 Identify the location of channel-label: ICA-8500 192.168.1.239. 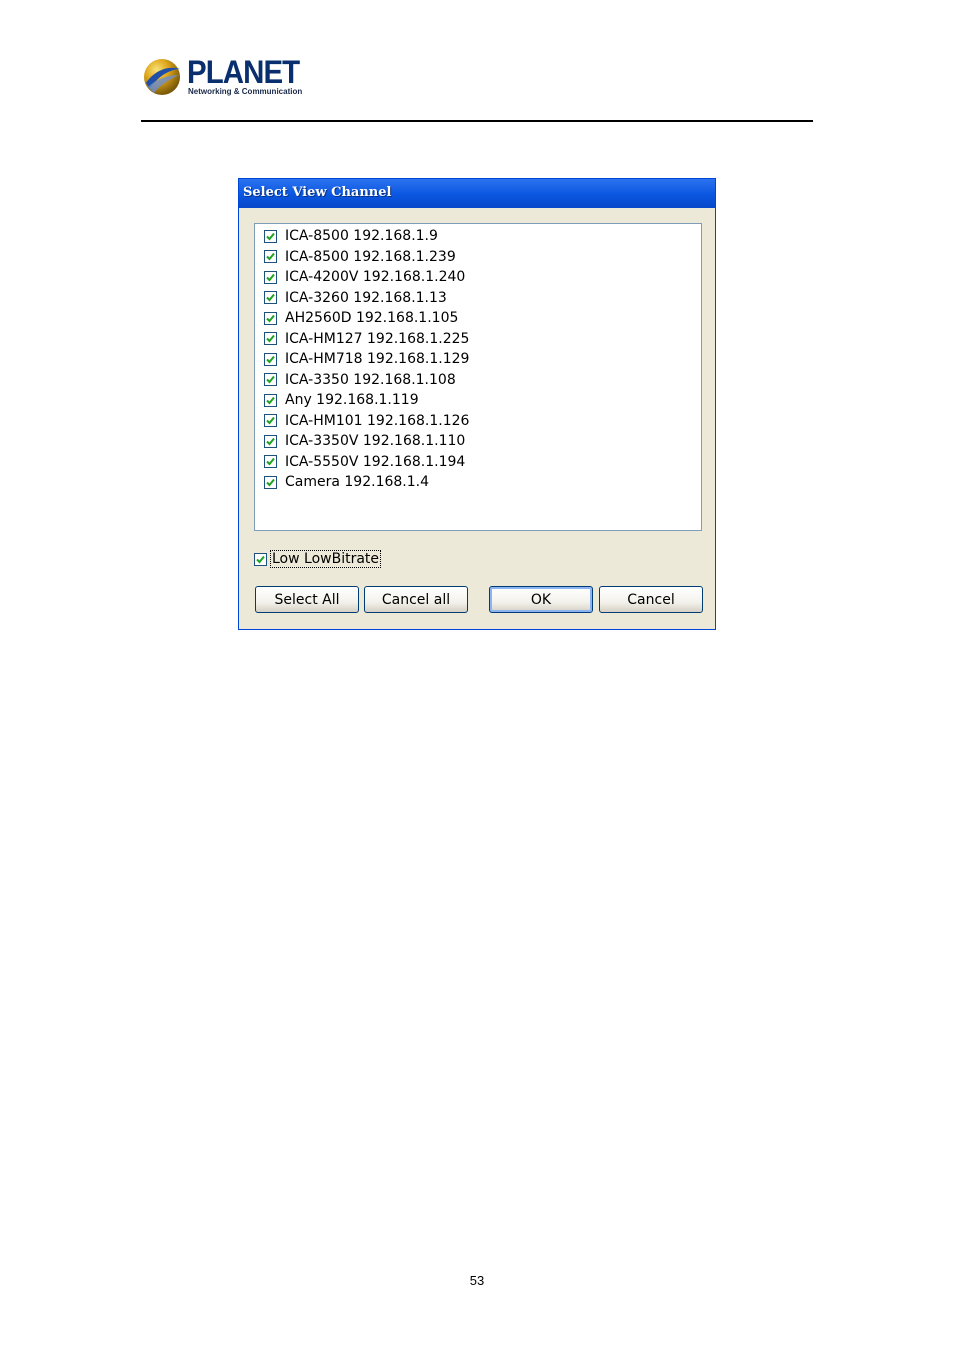
(370, 256).